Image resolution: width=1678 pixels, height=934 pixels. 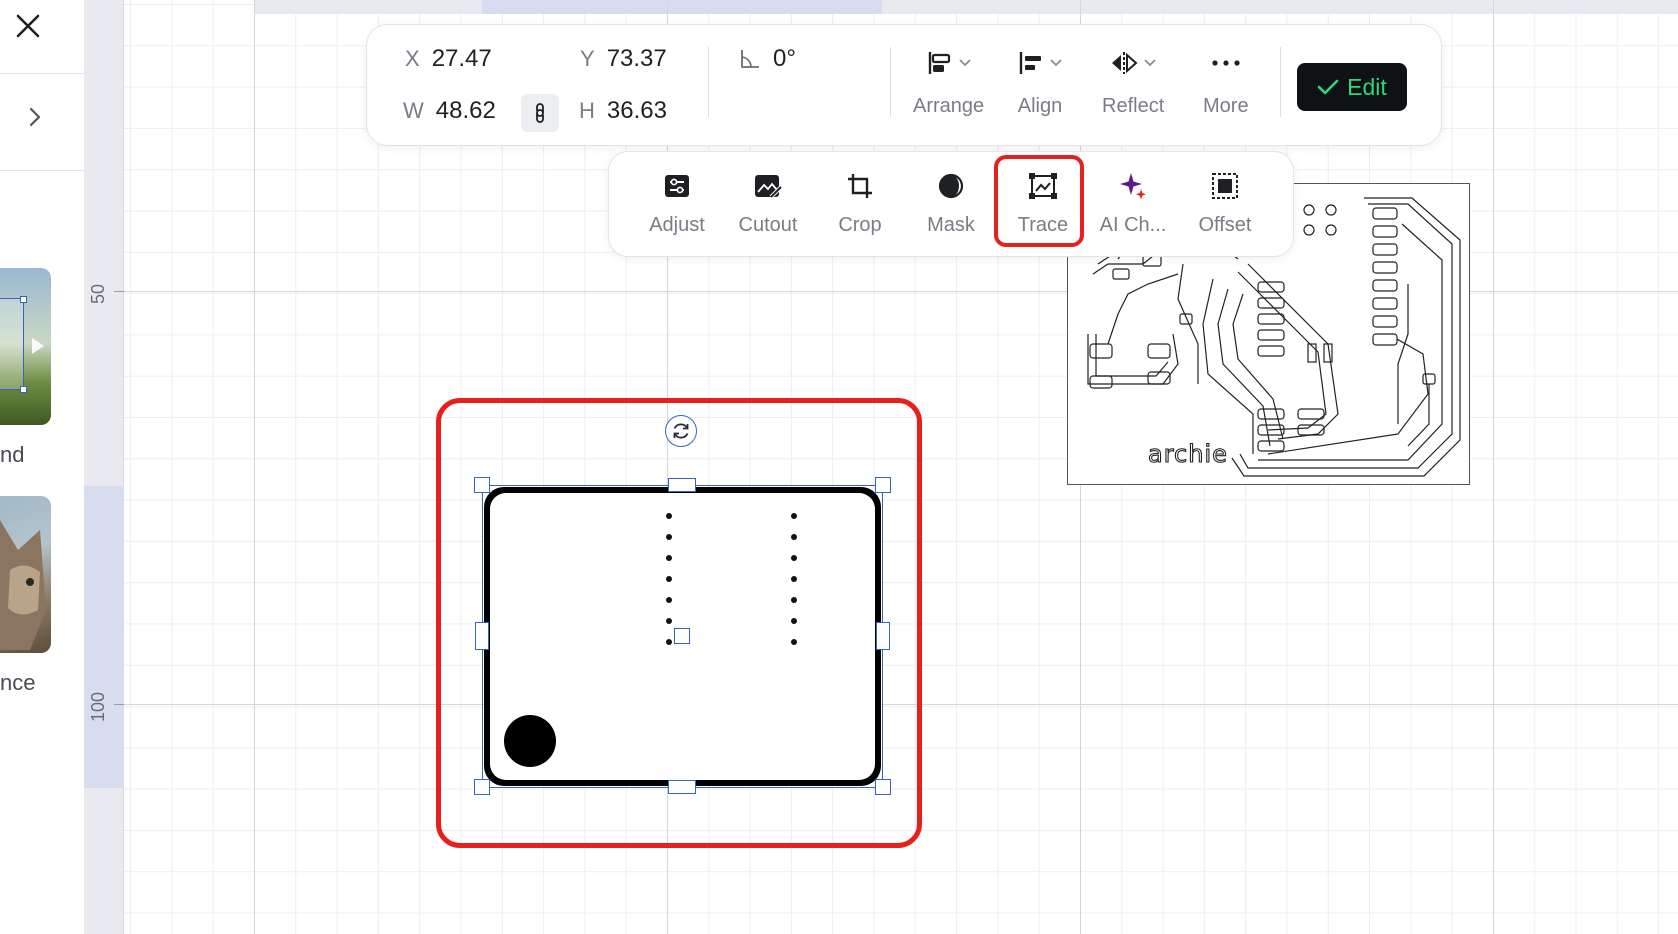 I want to click on resize-handle-right, so click(x=883, y=636).